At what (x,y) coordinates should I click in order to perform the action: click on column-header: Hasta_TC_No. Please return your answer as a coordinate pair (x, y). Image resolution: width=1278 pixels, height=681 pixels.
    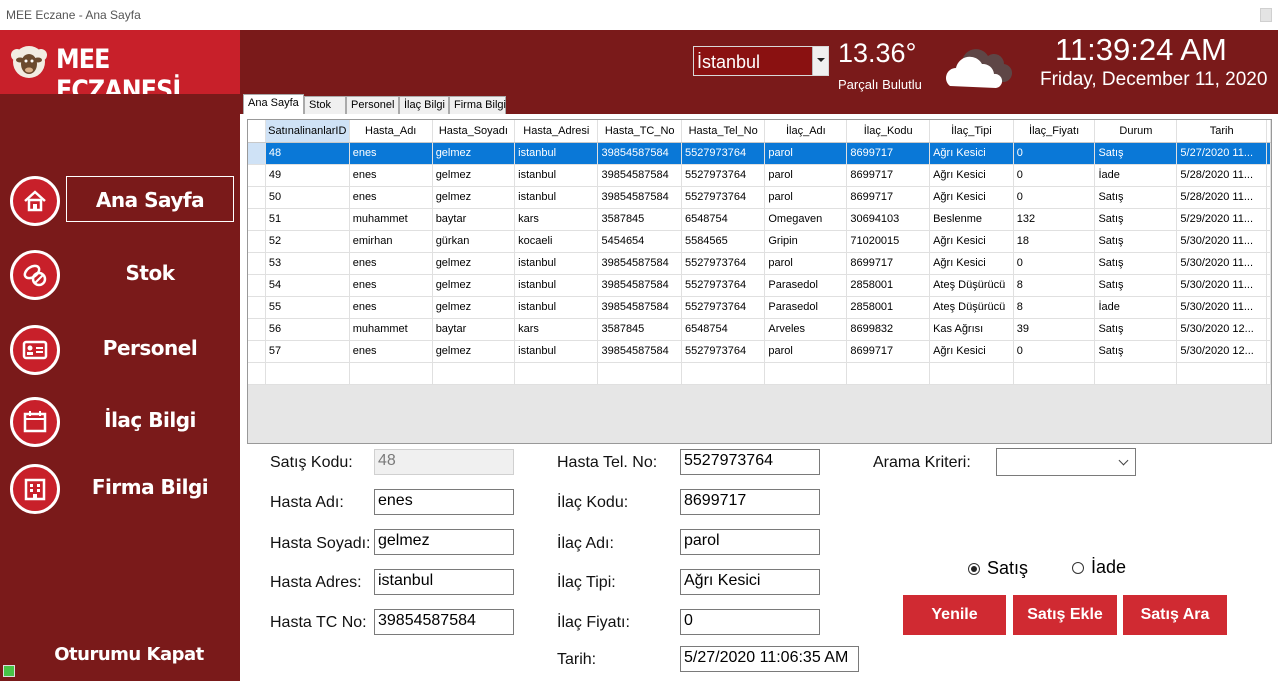
    Looking at the image, I should click on (639, 131).